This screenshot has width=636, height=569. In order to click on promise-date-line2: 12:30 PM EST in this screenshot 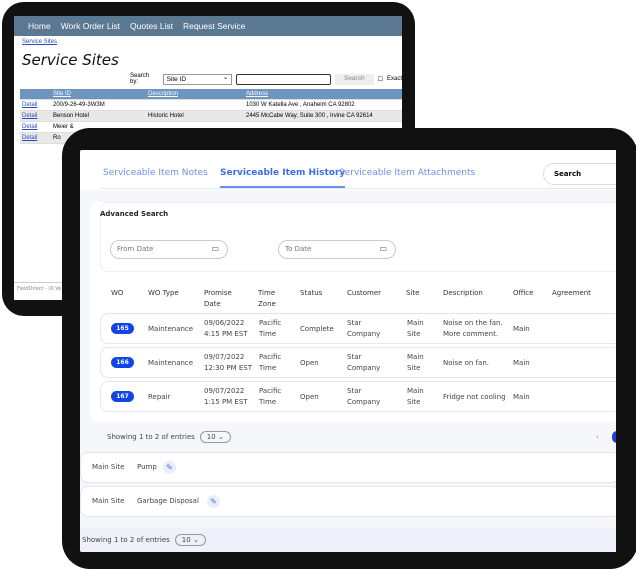, I will do `click(228, 368)`.